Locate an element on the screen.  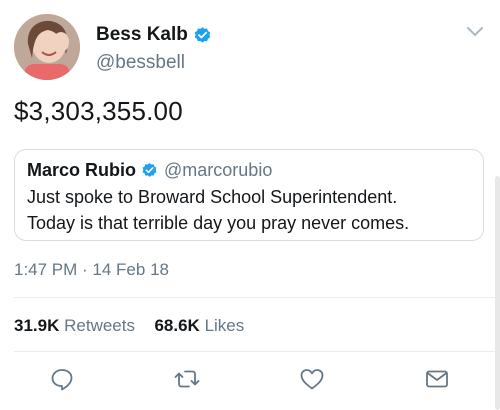
author-display-name: Bess Kalb is located at coordinates (142, 35).